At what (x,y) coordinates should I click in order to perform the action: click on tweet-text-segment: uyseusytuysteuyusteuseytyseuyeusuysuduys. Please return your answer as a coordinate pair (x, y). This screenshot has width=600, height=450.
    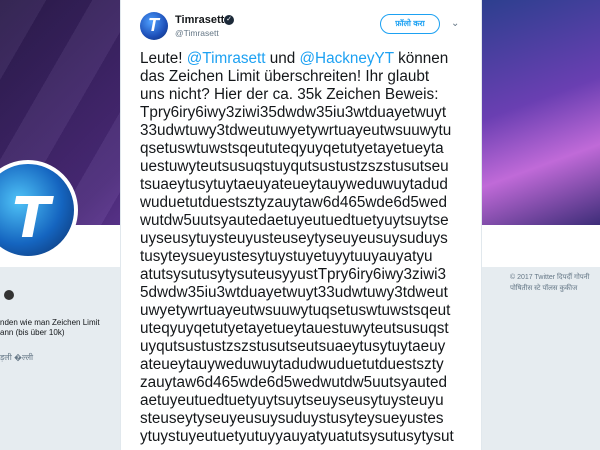
    Looking at the image, I should click on (294, 238).